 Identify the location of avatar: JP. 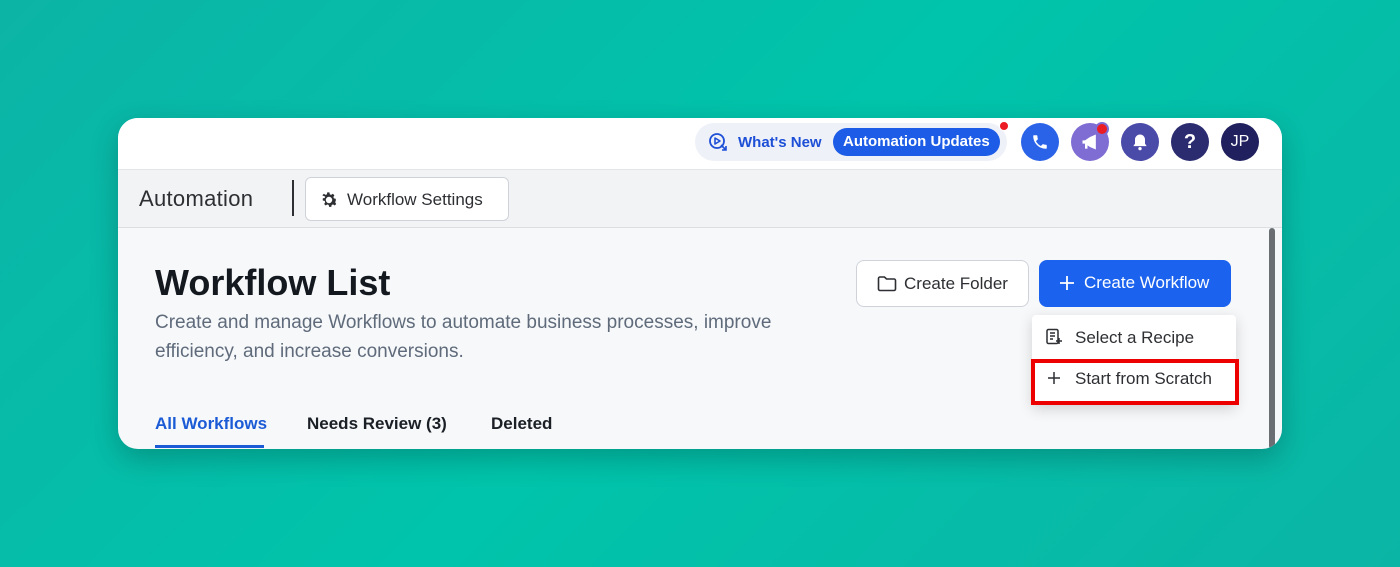
(1240, 142).